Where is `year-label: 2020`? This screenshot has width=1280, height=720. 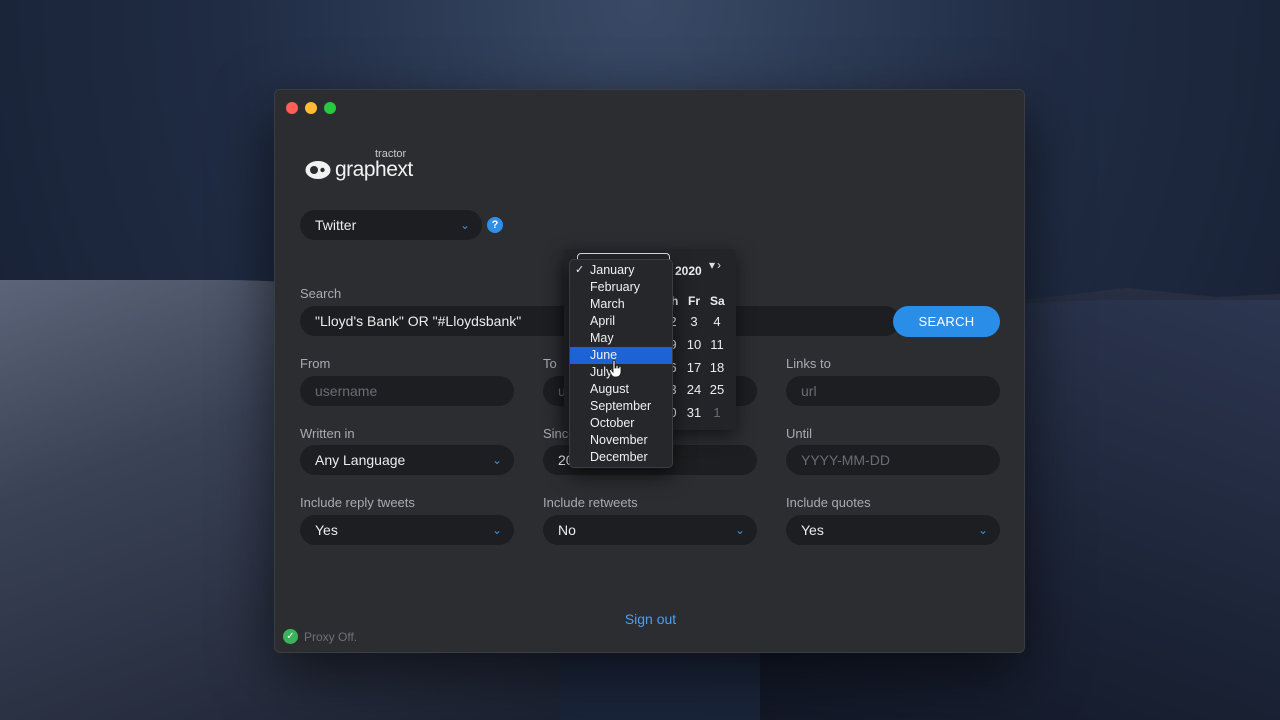
year-label: 2020 is located at coordinates (688, 271).